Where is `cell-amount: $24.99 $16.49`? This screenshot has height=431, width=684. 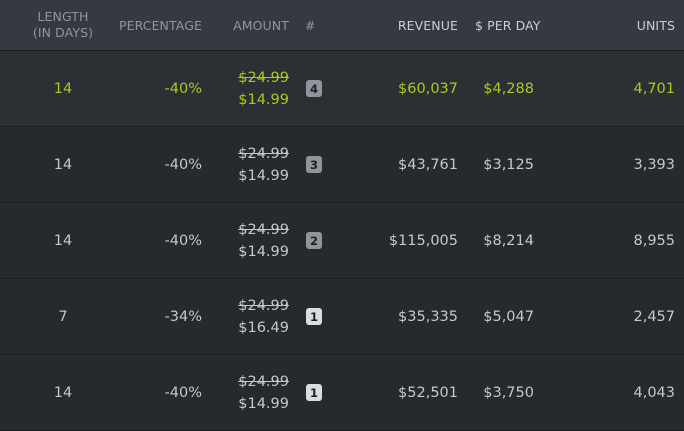
cell-amount: $24.99 $16.49 is located at coordinates (247, 316).